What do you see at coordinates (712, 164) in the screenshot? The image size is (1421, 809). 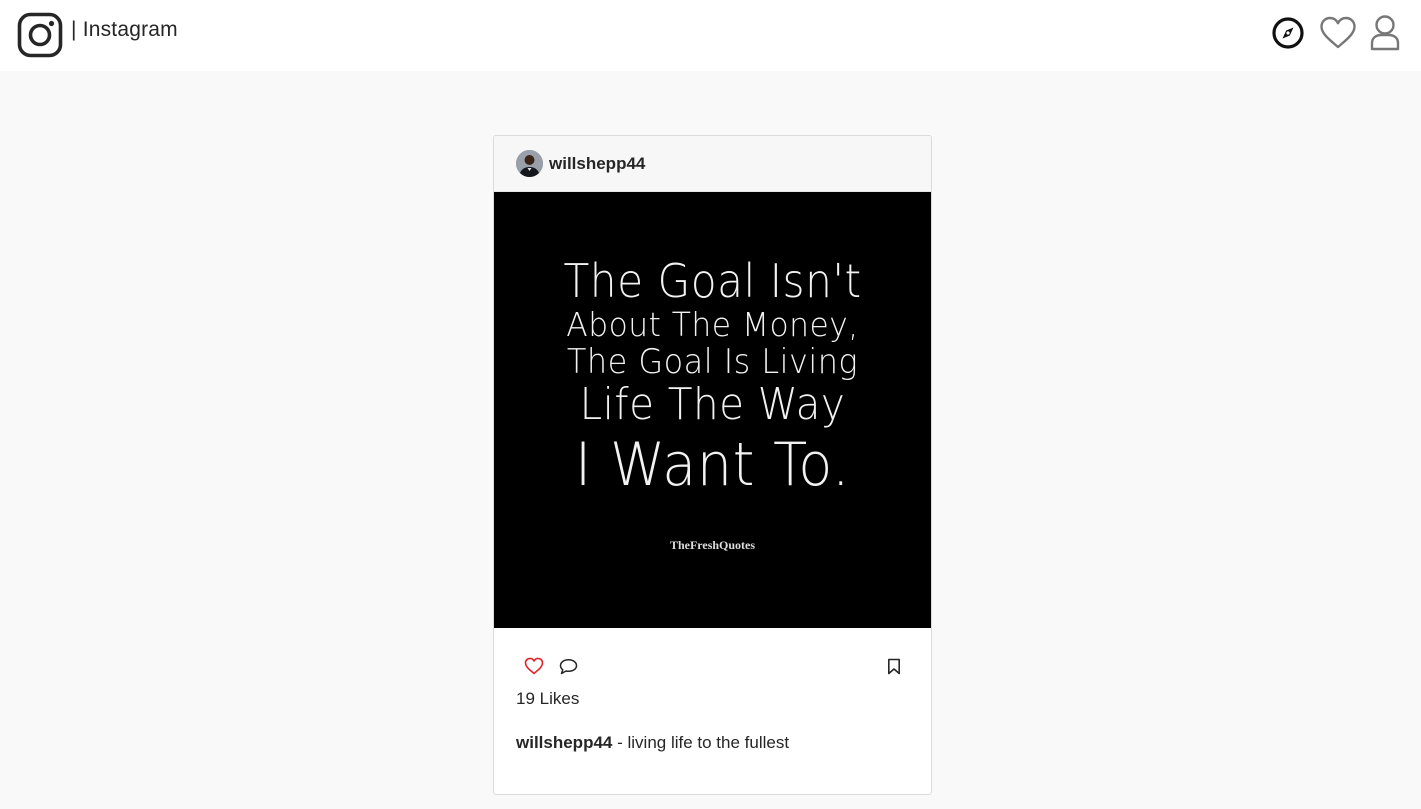 I see `post-header: willshepp44` at bounding box center [712, 164].